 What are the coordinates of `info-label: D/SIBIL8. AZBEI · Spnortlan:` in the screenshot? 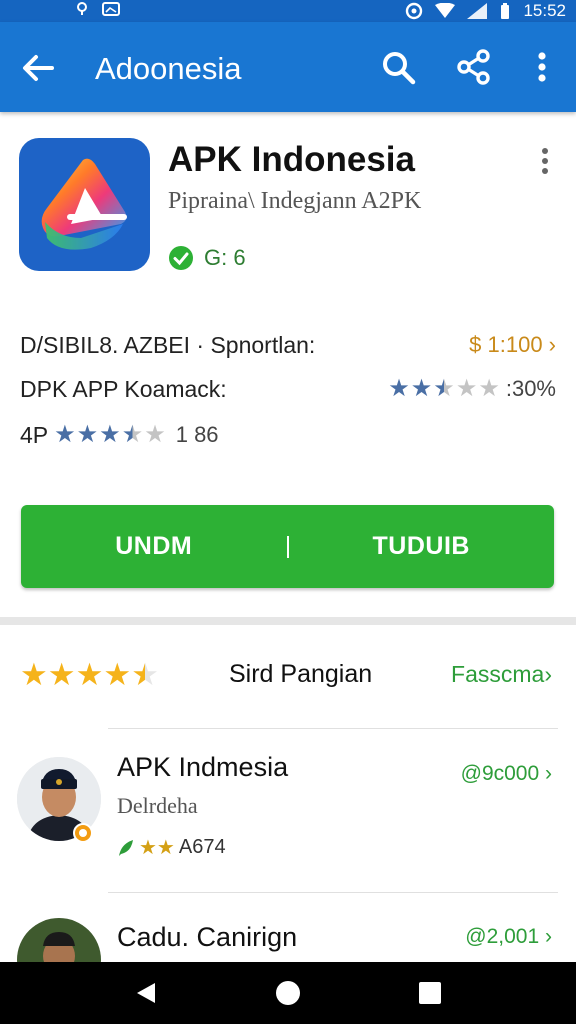 It's located at (168, 344).